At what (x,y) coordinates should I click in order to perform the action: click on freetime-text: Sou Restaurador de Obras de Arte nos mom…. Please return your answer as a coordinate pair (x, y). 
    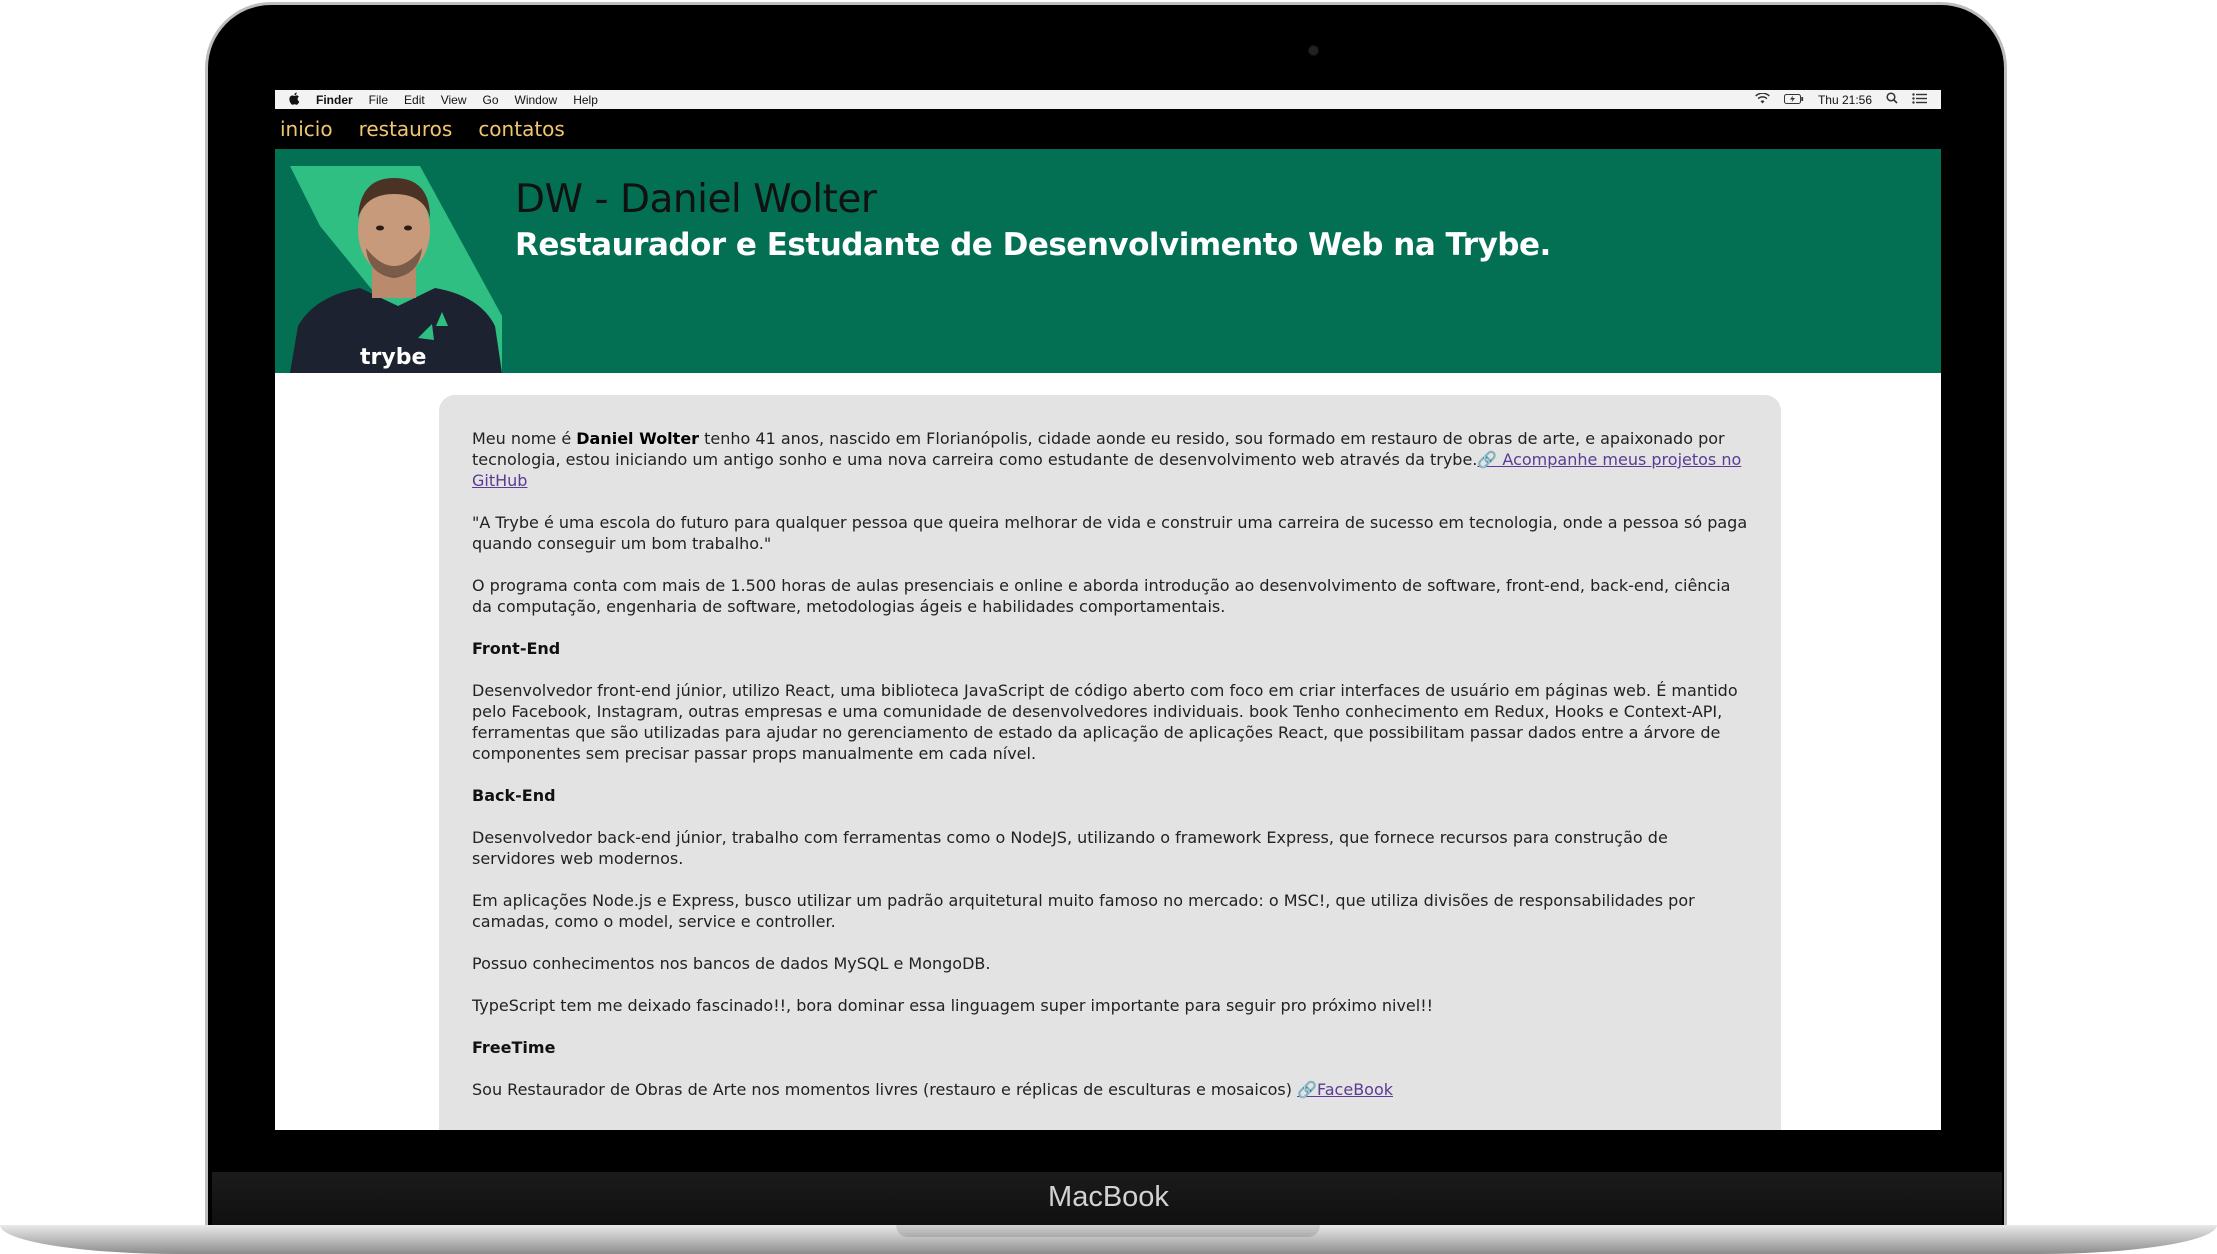
    Looking at the image, I should click on (885, 1089).